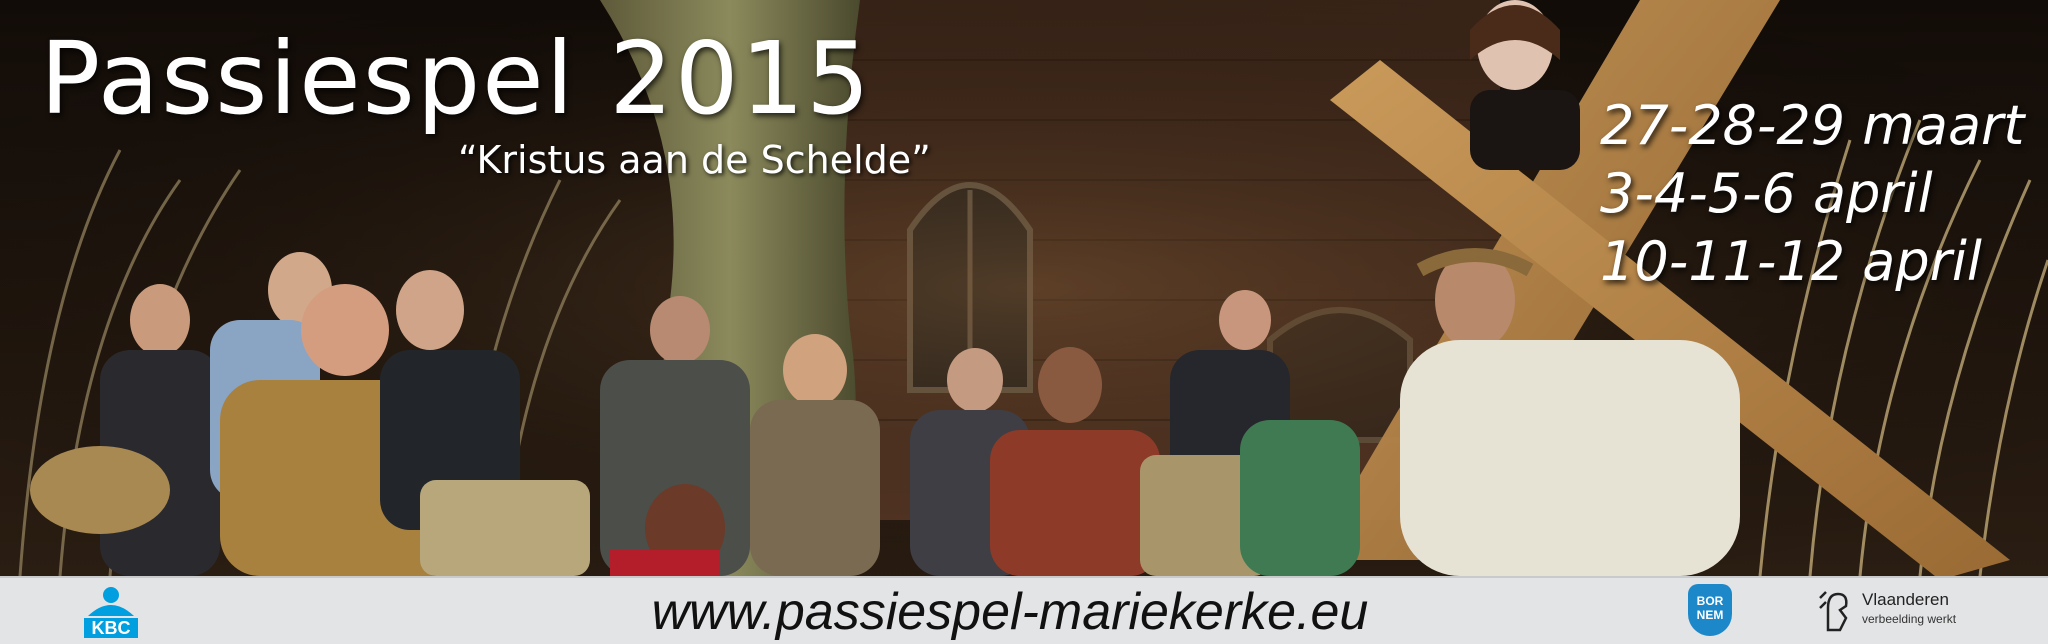  Describe the element at coordinates (1833, 611) in the screenshot. I see `flemish-lion-icon` at that location.